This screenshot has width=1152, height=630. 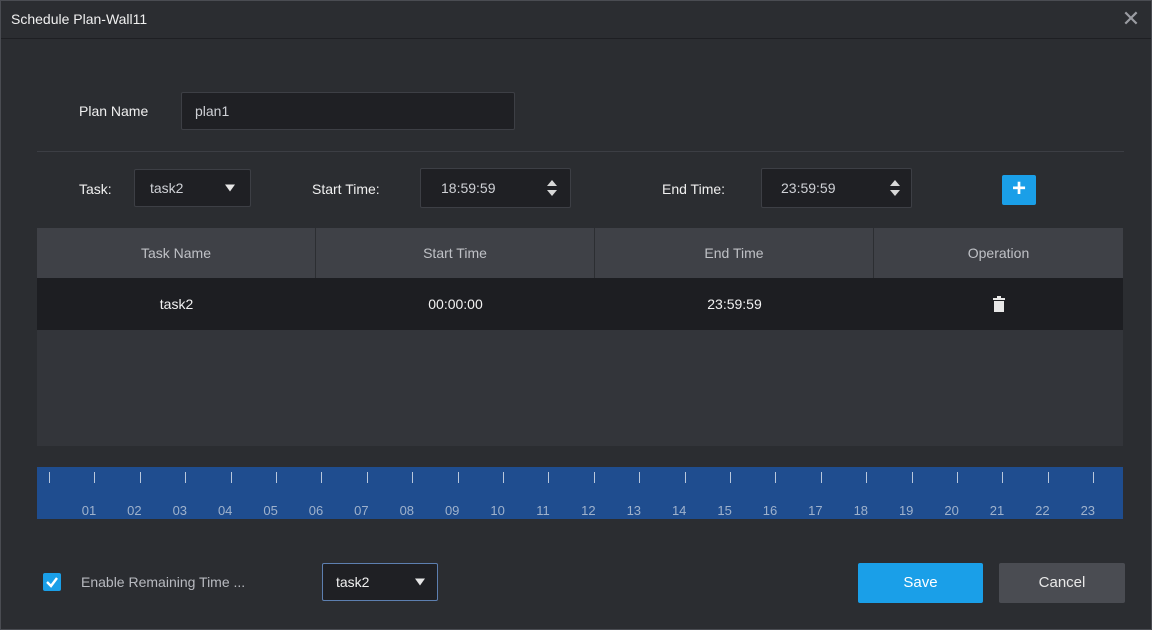 What do you see at coordinates (724, 510) in the screenshot?
I see `timeline-hour-label: 15` at bounding box center [724, 510].